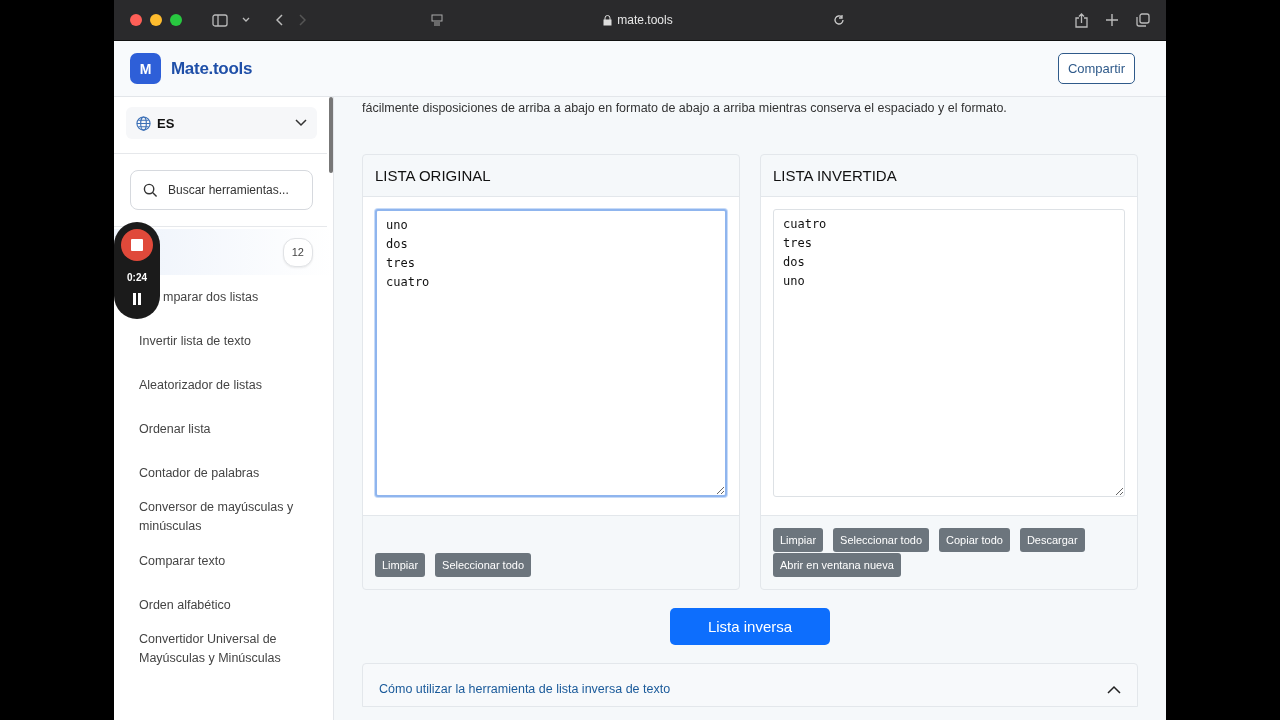 The image size is (1280, 720). What do you see at coordinates (750, 685) in the screenshot?
I see `accordion-header: Cómo utilizar la herramienta de lista inversa de texto` at bounding box center [750, 685].